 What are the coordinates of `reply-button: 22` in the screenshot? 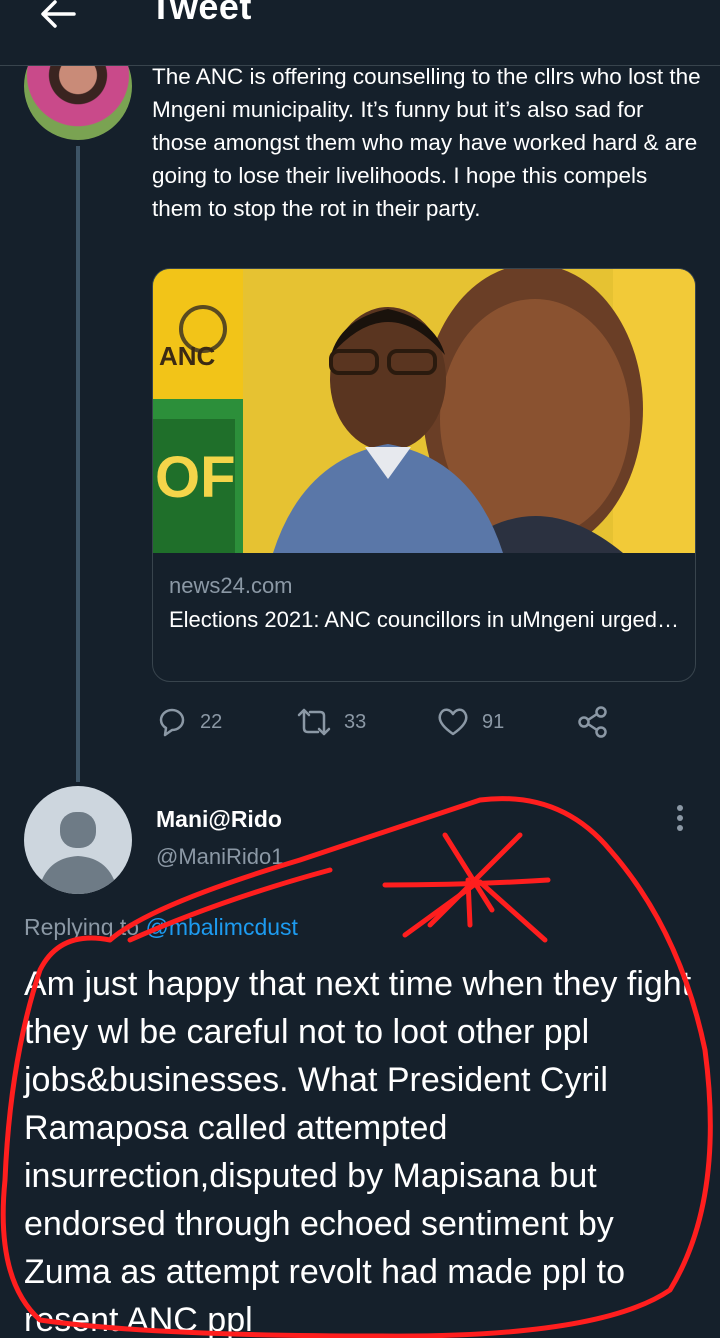 It's located at (189, 722).